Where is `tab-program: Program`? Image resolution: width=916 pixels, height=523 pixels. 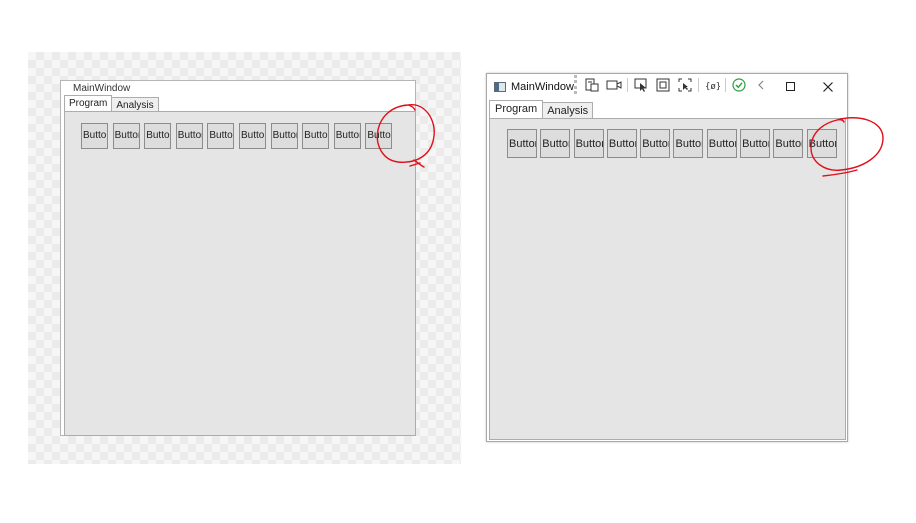
tab-program: Program is located at coordinates (516, 109).